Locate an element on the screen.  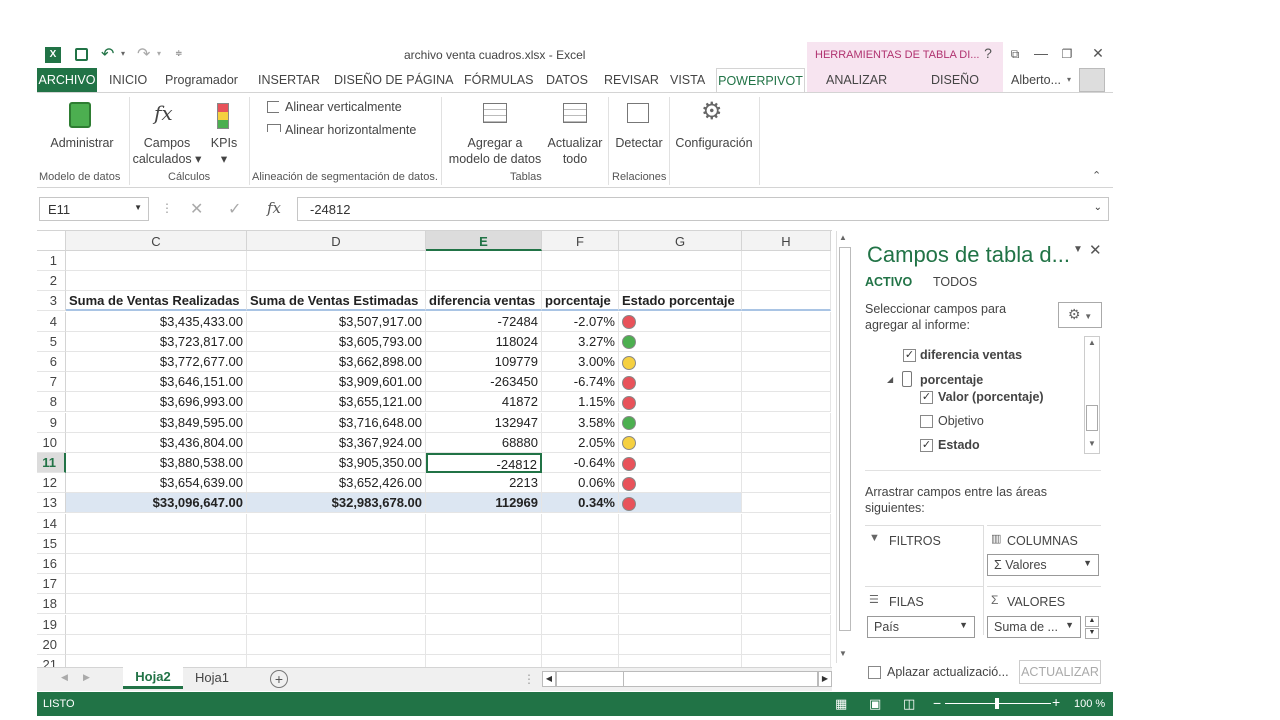
row-header-6: 6 is located at coordinates (51, 362).